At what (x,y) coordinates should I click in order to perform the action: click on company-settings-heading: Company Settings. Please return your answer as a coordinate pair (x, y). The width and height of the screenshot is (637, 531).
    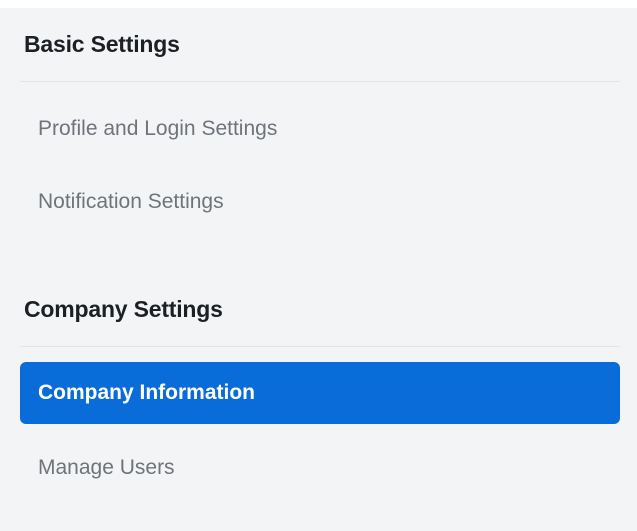
    Looking at the image, I should click on (123, 309).